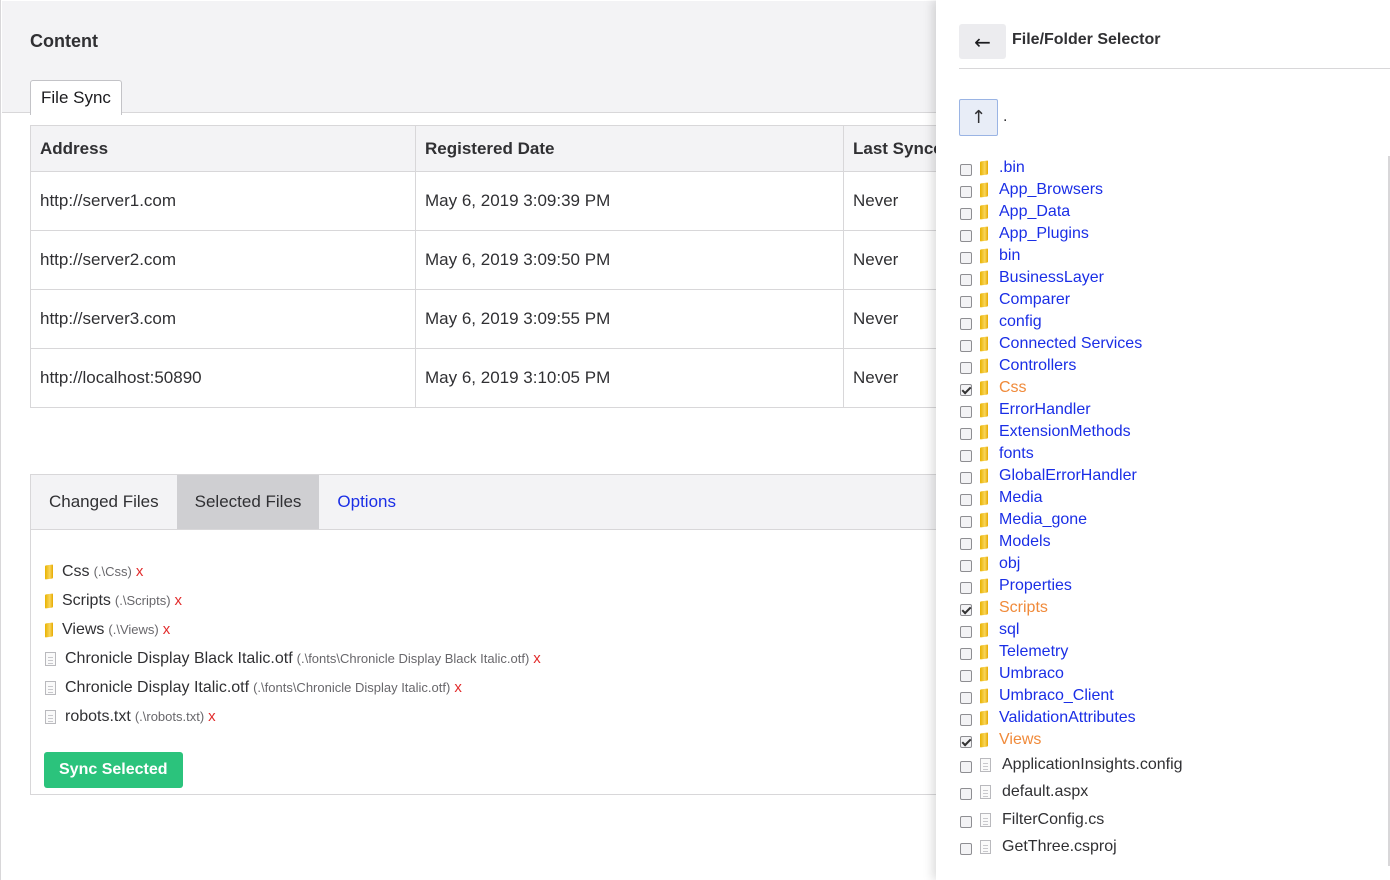  Describe the element at coordinates (1169, 256) in the screenshot. I see `folder-item: bin` at that location.